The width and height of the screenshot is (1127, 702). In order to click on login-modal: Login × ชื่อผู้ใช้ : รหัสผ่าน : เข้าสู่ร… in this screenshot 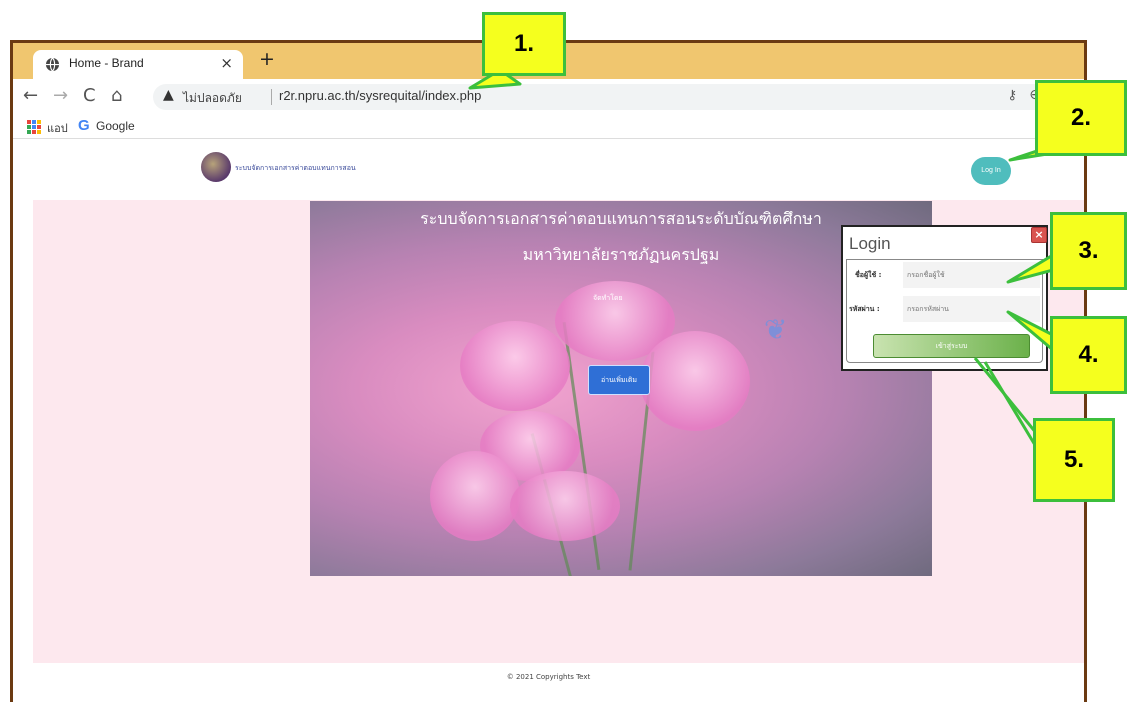, I will do `click(944, 298)`.